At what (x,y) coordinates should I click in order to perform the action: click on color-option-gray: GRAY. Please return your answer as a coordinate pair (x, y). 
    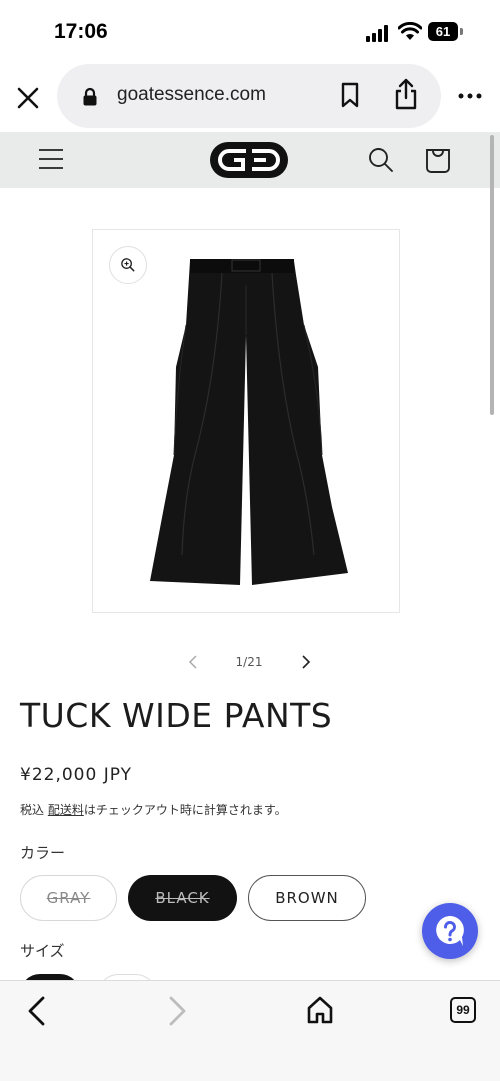
    Looking at the image, I should click on (68, 898).